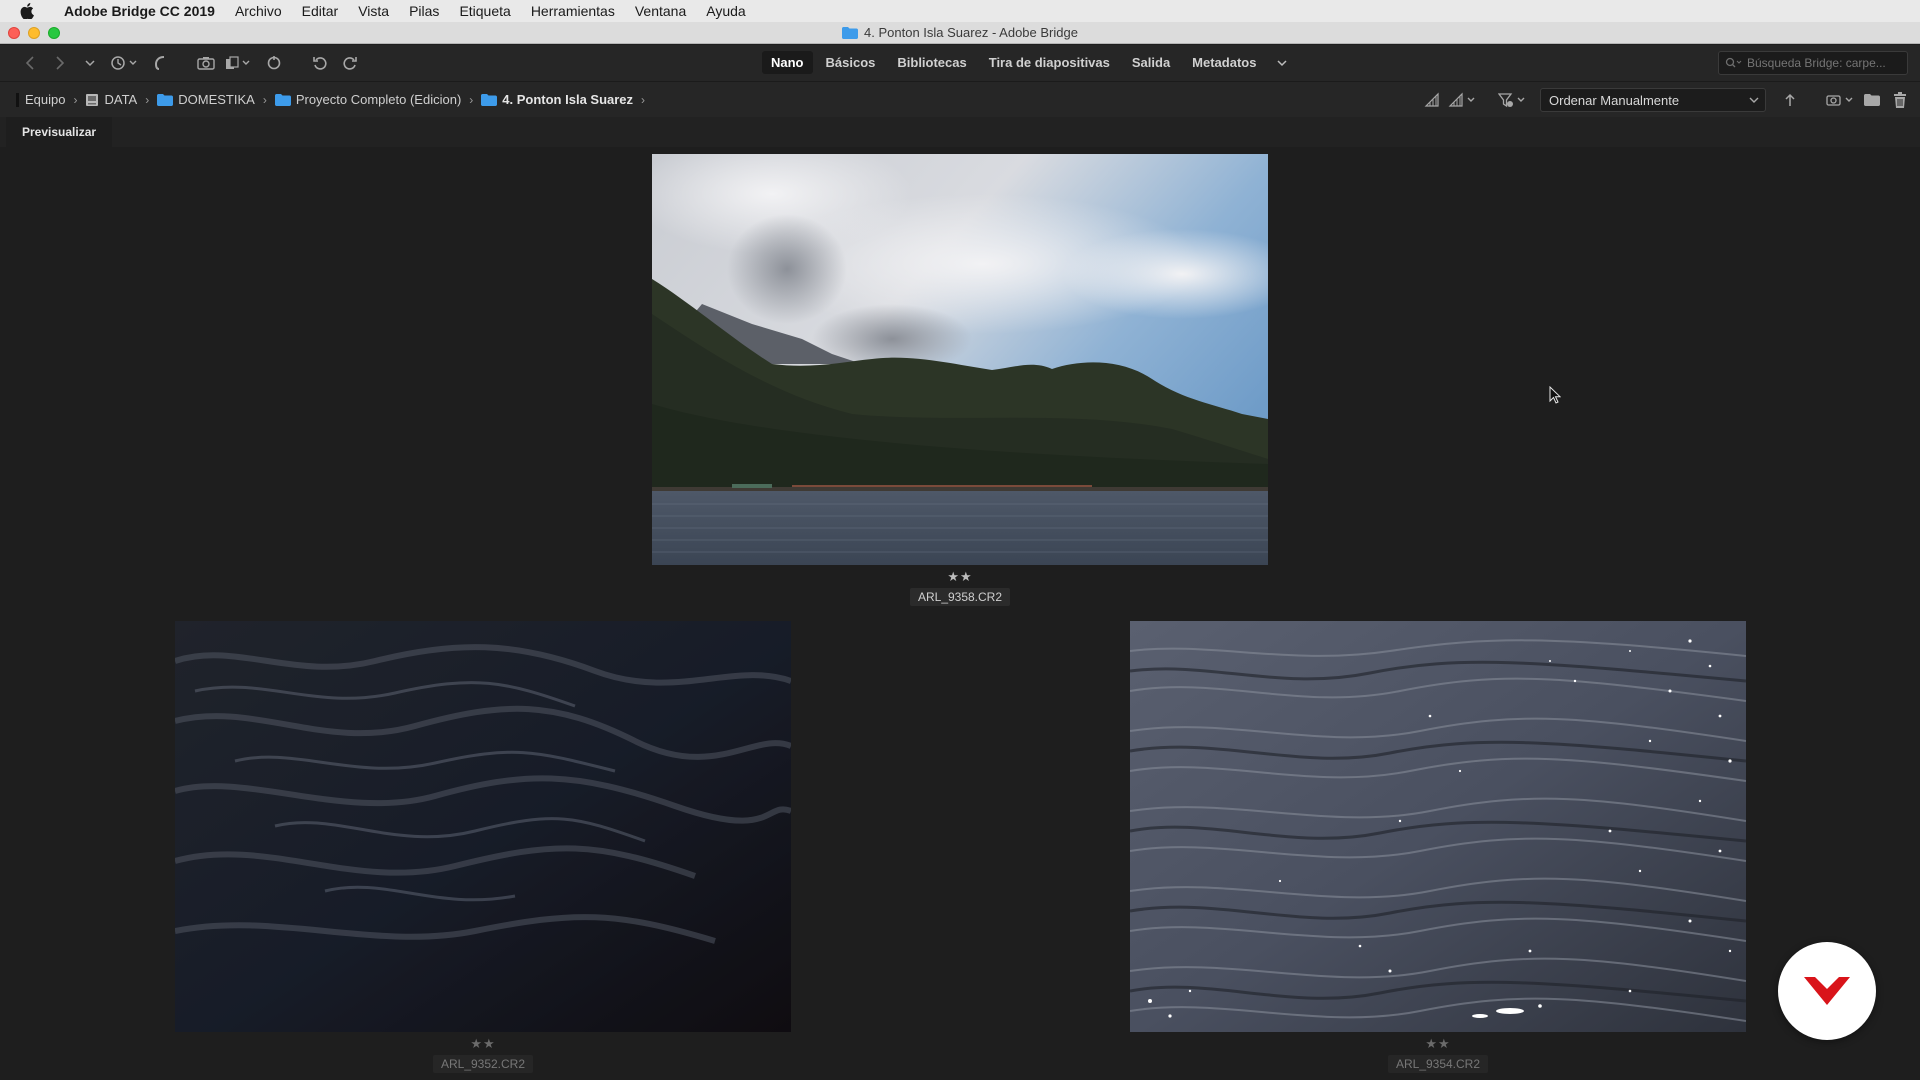 This screenshot has height=1080, width=1920. I want to click on crumb-equipo: Equipo, so click(40, 99).